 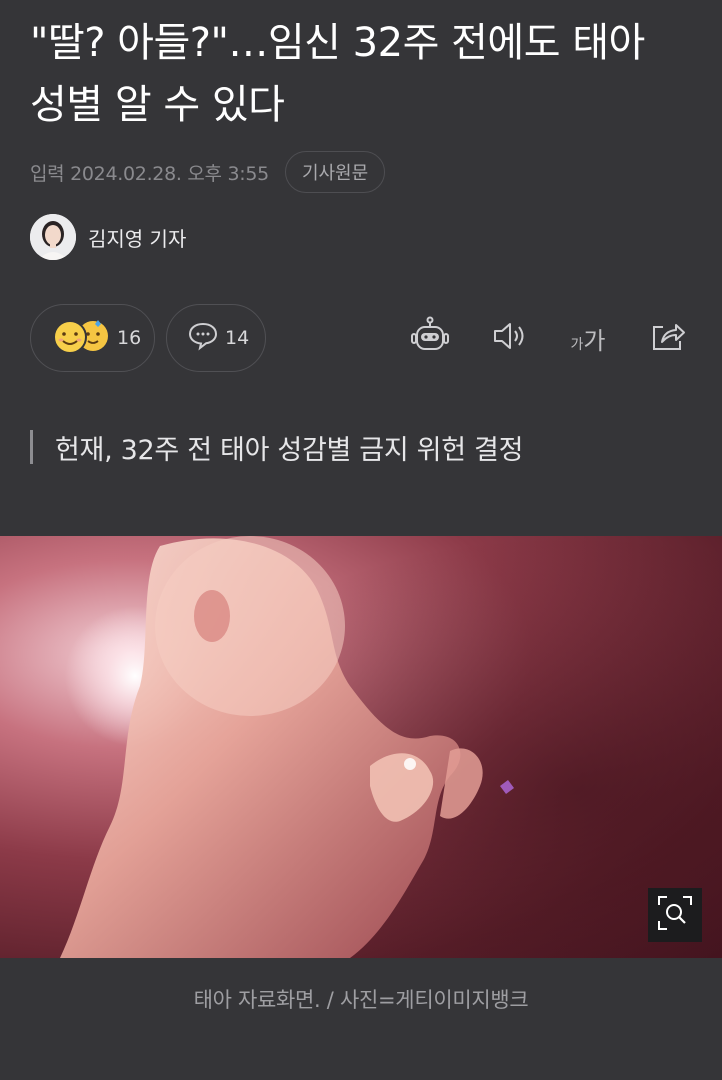 I want to click on article-subheadline: 헌재, 32주 전 태아 성감별 금지 위헌 결정, so click(x=276, y=447).